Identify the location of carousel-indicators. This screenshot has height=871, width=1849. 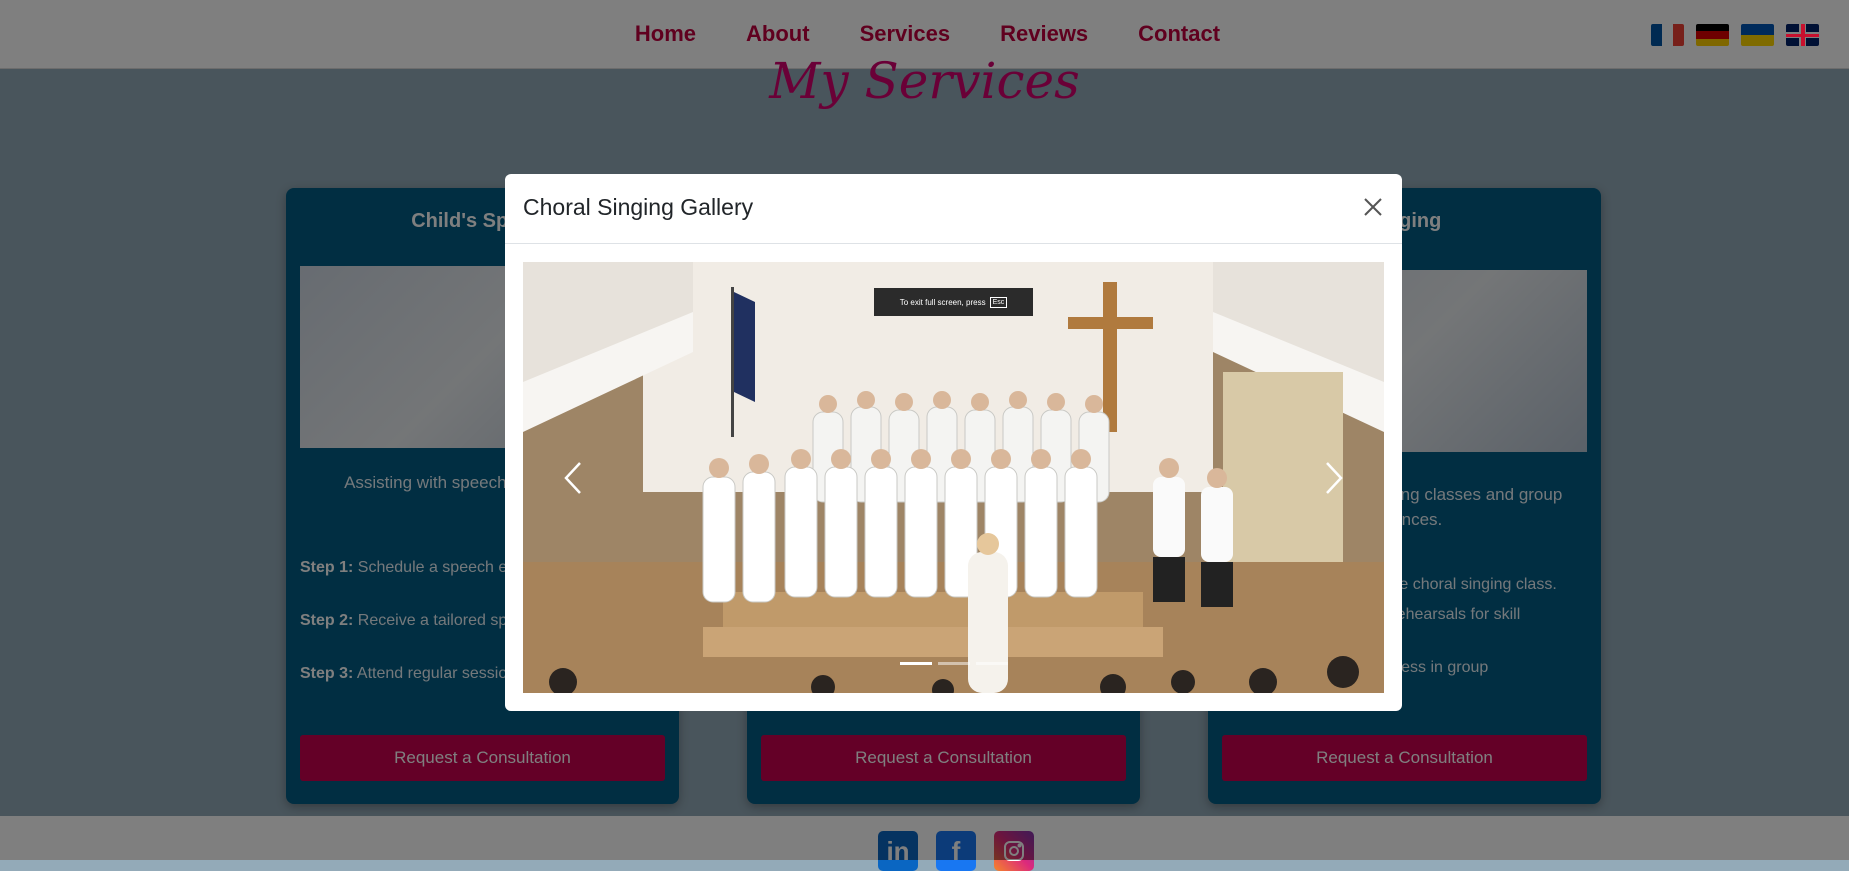
(953, 663).